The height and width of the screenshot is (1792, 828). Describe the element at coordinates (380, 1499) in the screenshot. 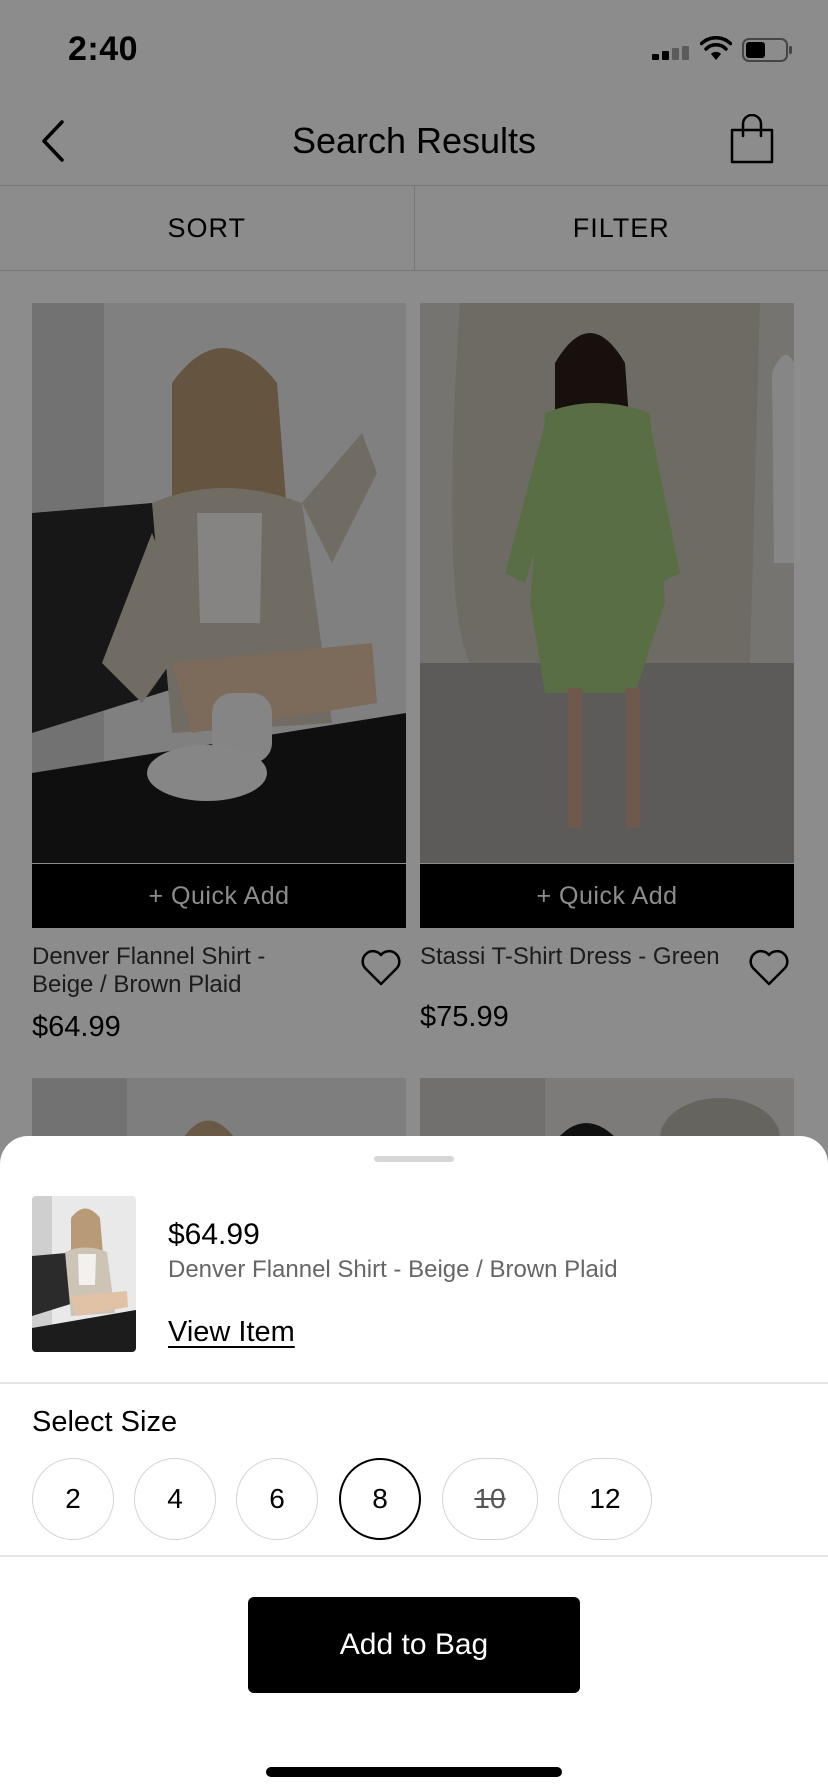

I see `size-option-8: 8` at that location.